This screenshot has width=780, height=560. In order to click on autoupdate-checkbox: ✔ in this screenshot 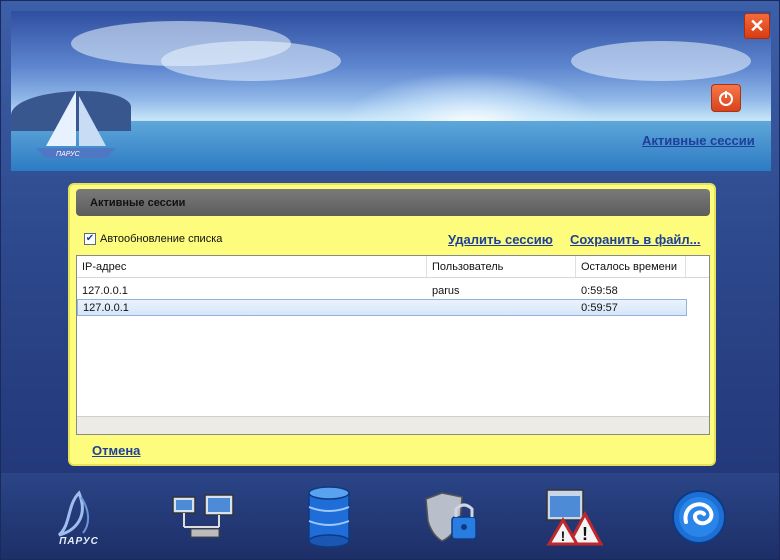, I will do `click(90, 239)`.